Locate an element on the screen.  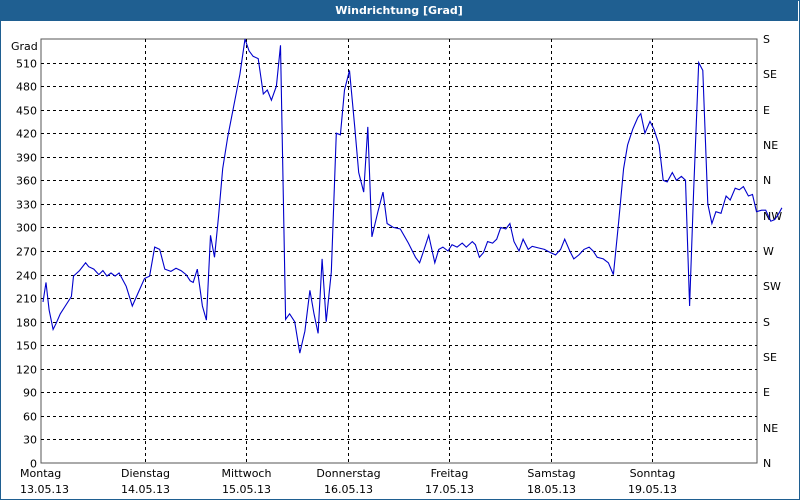
x-date-label: 15.05.13 is located at coordinates (246, 489).